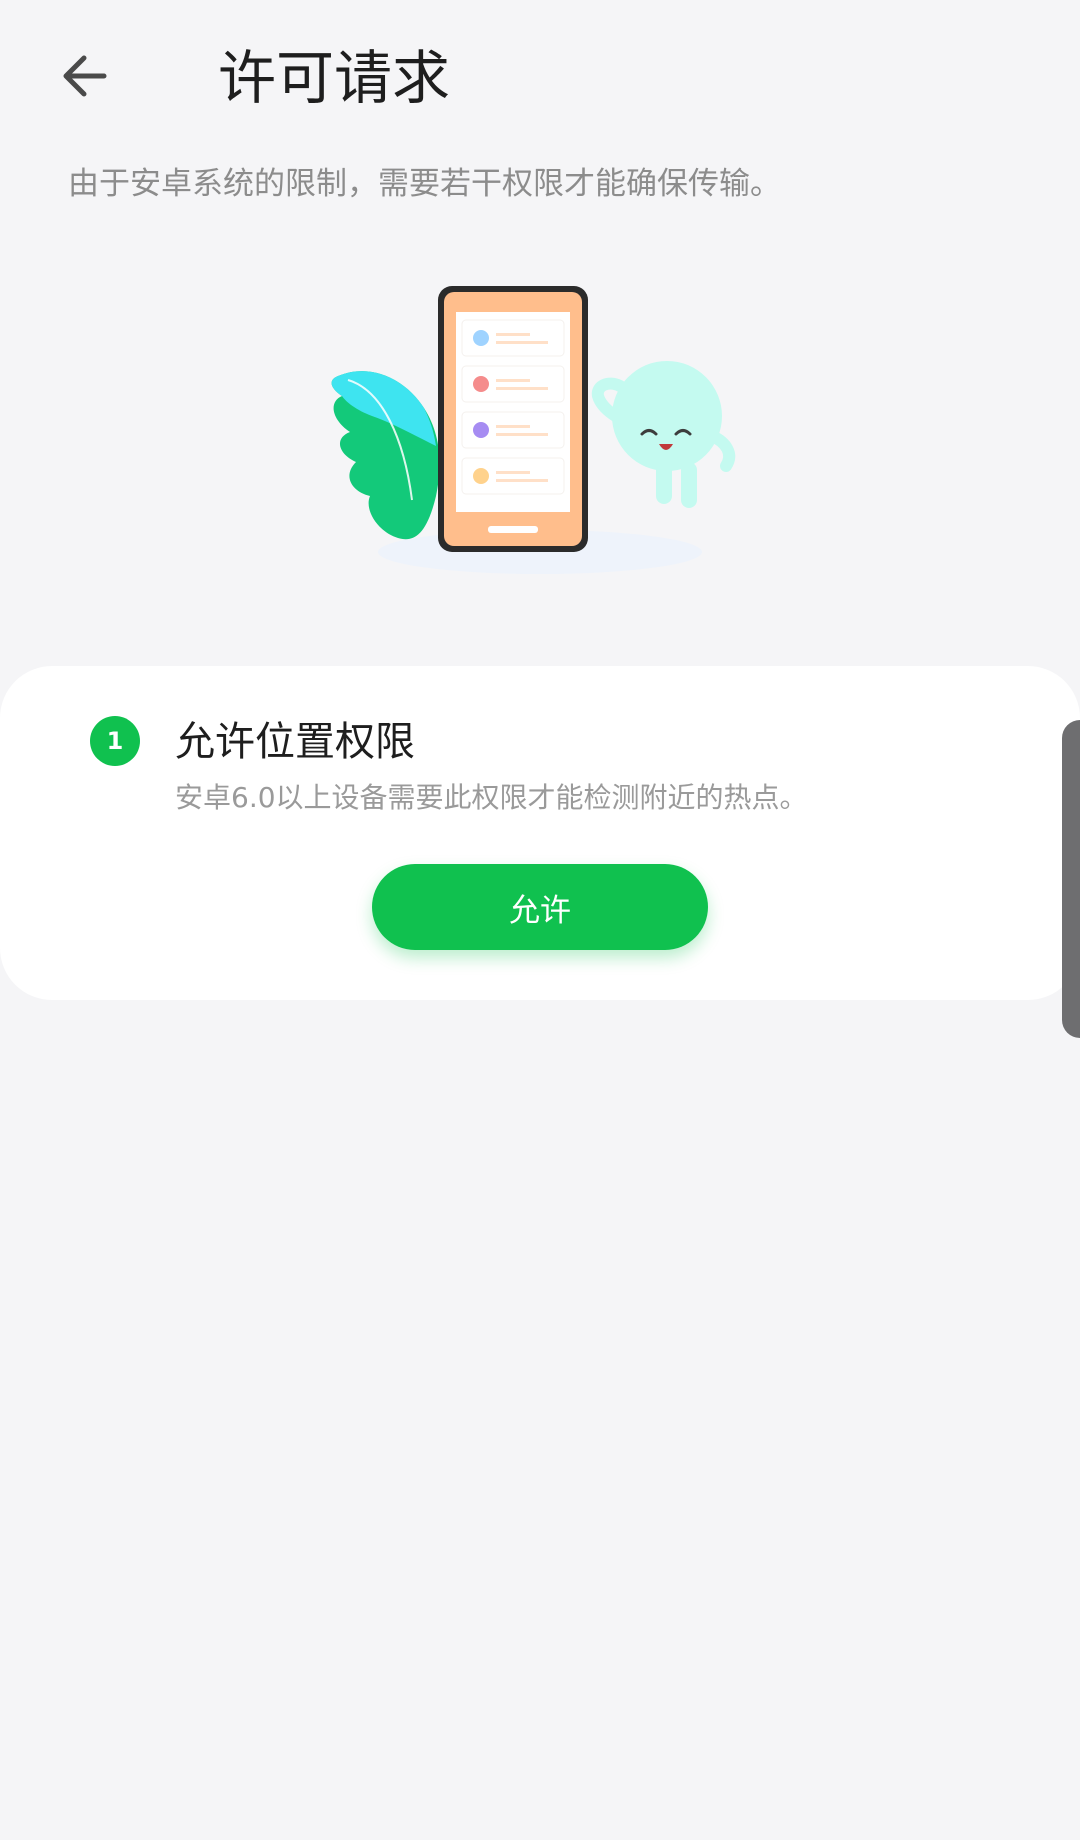 The width and height of the screenshot is (1080, 1840). I want to click on edge-panel-handle, so click(1071, 879).